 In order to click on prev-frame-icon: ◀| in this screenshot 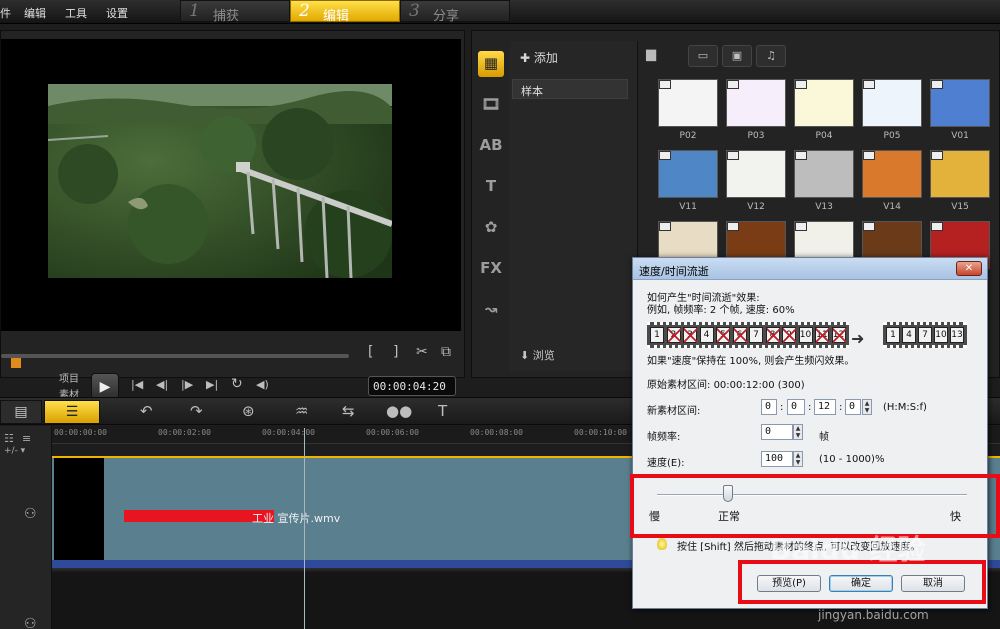, I will do `click(162, 384)`.